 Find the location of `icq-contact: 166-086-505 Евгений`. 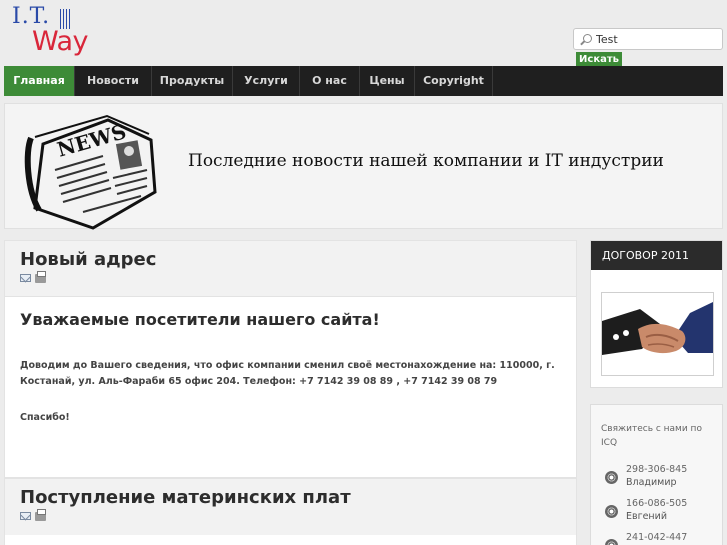

icq-contact: 166-086-505 Евгений is located at coordinates (660, 512).